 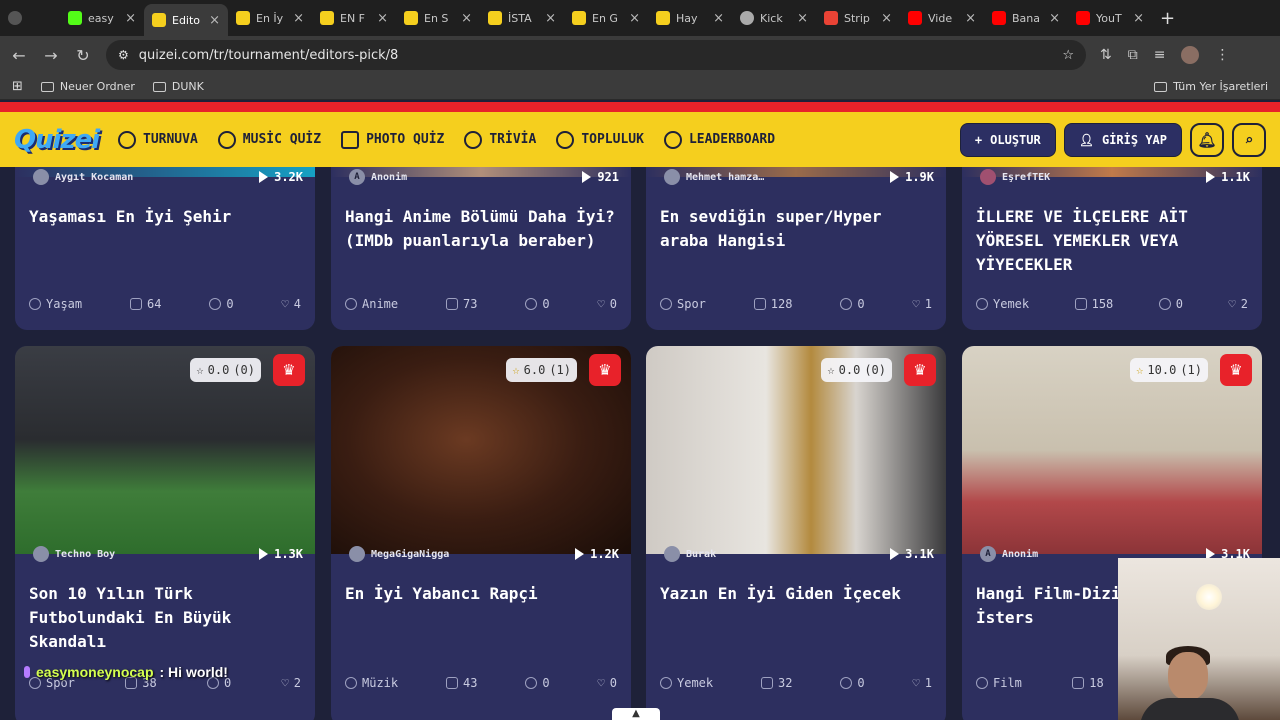 I want to click on author-name: Anonim, so click(x=1020, y=554).